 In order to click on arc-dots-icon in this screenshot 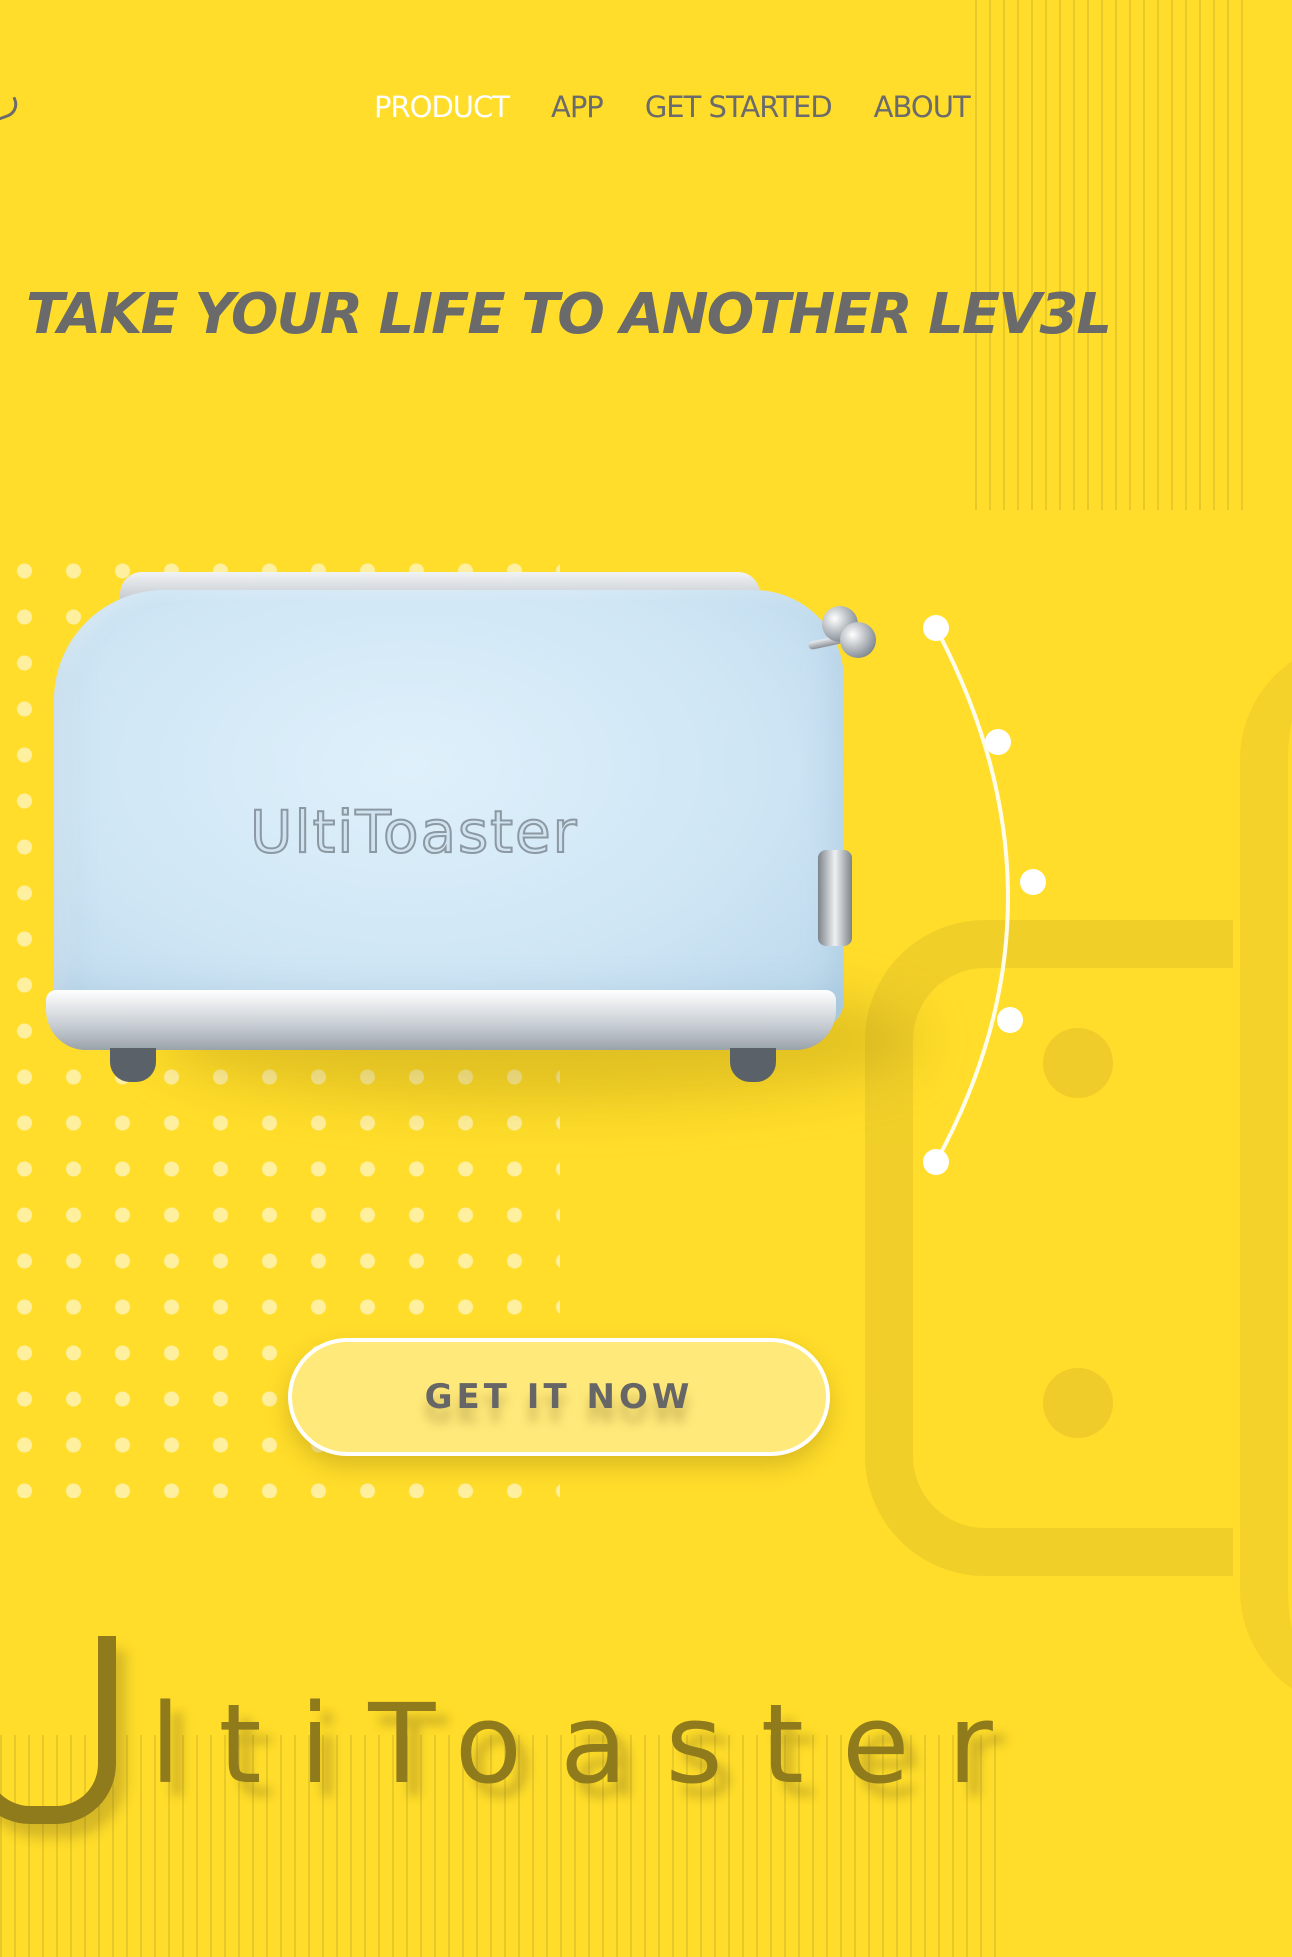, I will do `click(984, 895)`.